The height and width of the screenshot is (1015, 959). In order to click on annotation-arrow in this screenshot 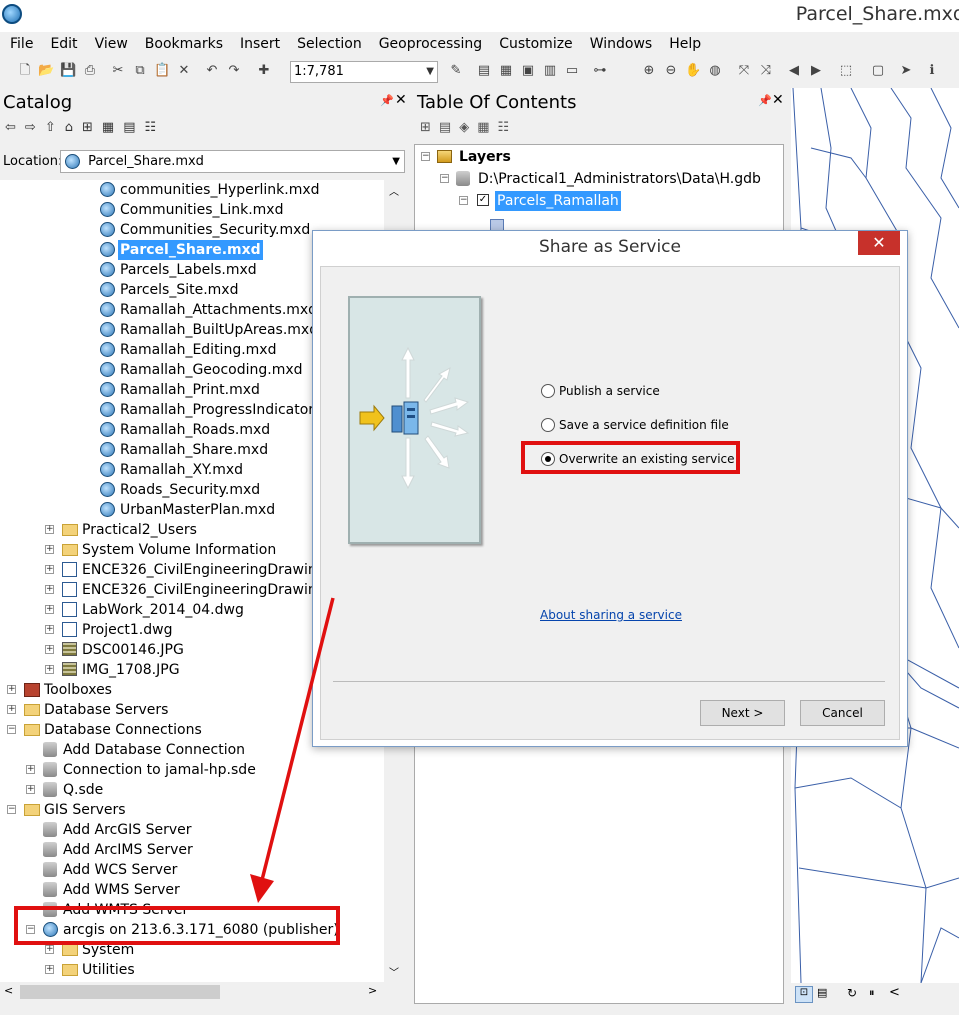, I will do `click(292, 750)`.